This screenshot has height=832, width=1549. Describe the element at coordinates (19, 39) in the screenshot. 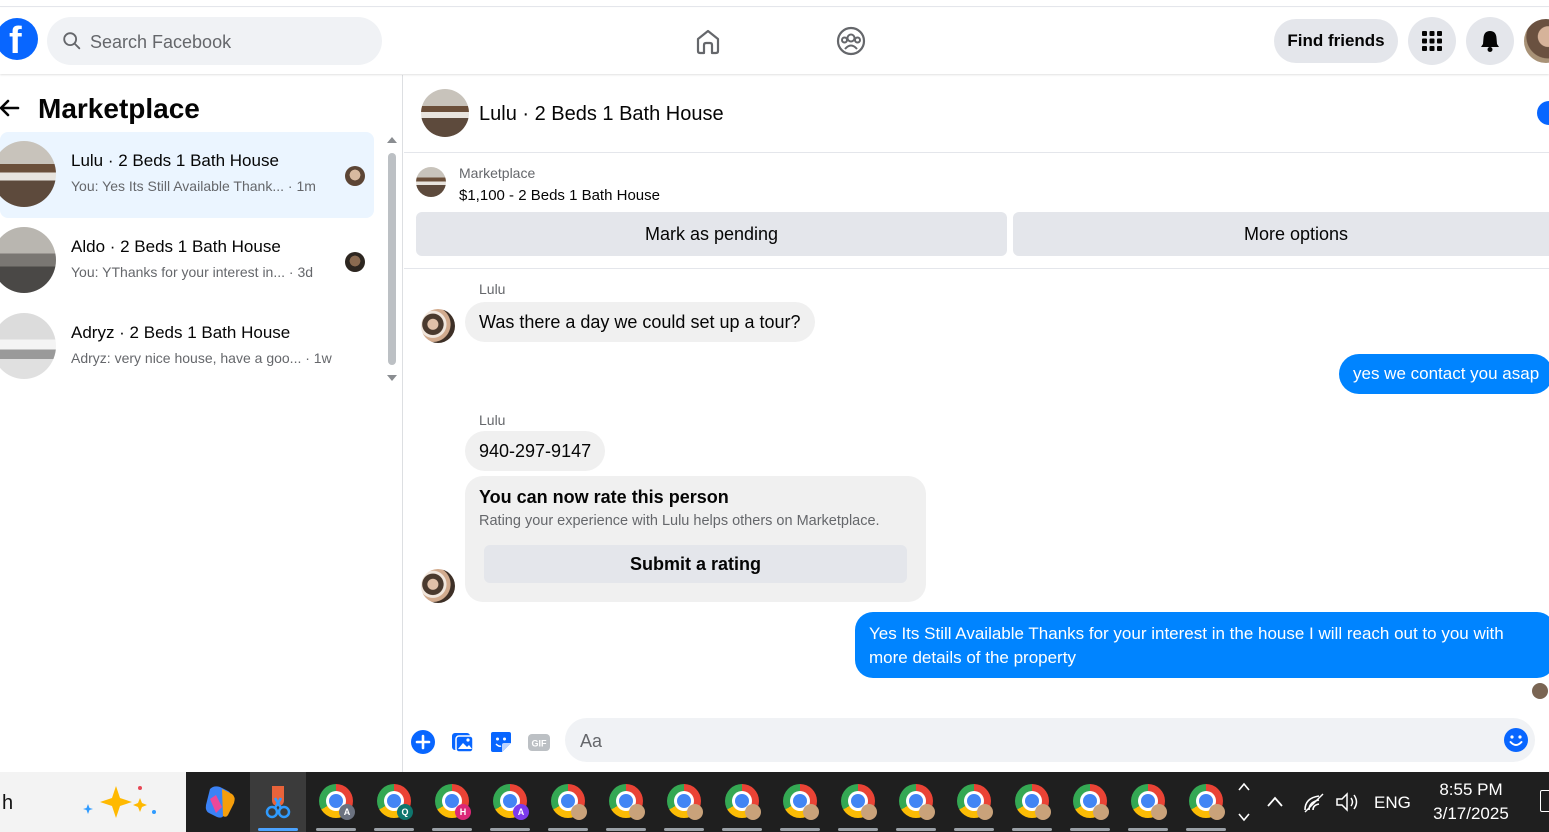

I see `facebook-logo: f` at that location.